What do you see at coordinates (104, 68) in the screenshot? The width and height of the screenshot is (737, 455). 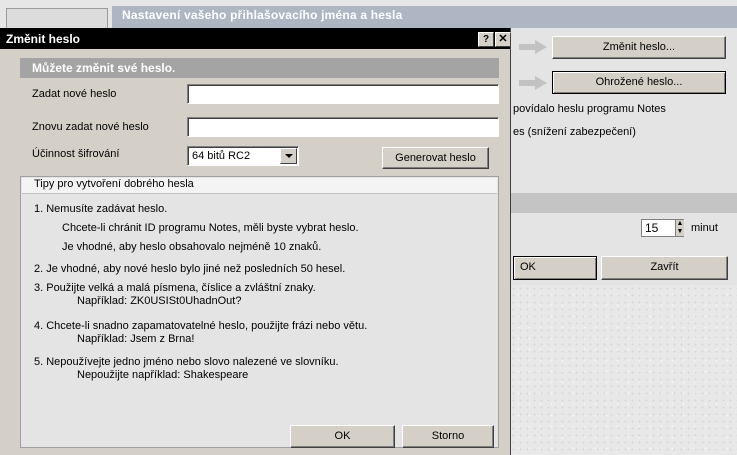 I see `dialog-subtitle: Můžete změnit své heslo.` at bounding box center [104, 68].